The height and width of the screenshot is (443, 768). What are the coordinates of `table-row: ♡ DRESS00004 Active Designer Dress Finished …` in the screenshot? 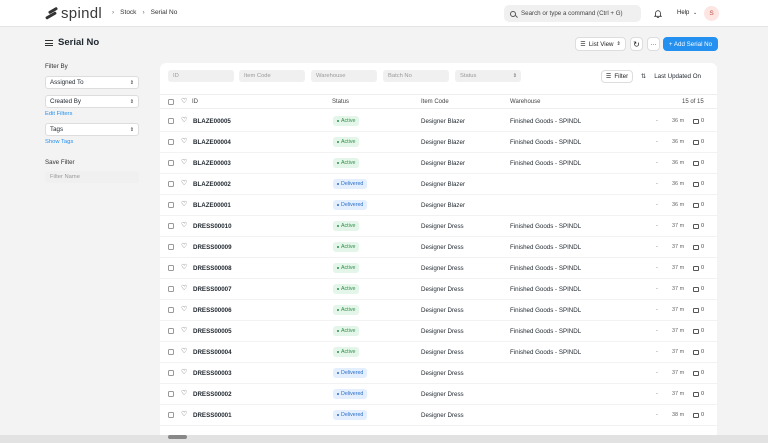 It's located at (438, 352).